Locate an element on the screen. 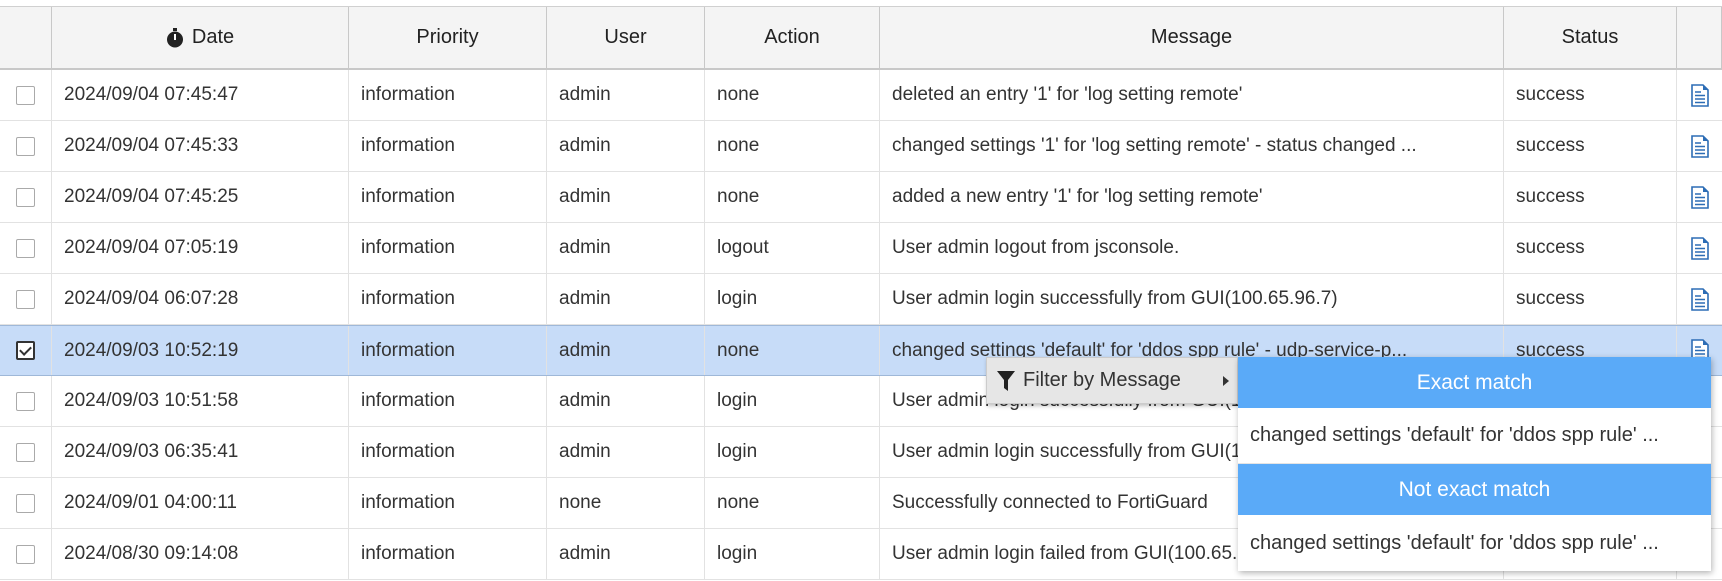  stopwatch-icon is located at coordinates (174, 37).